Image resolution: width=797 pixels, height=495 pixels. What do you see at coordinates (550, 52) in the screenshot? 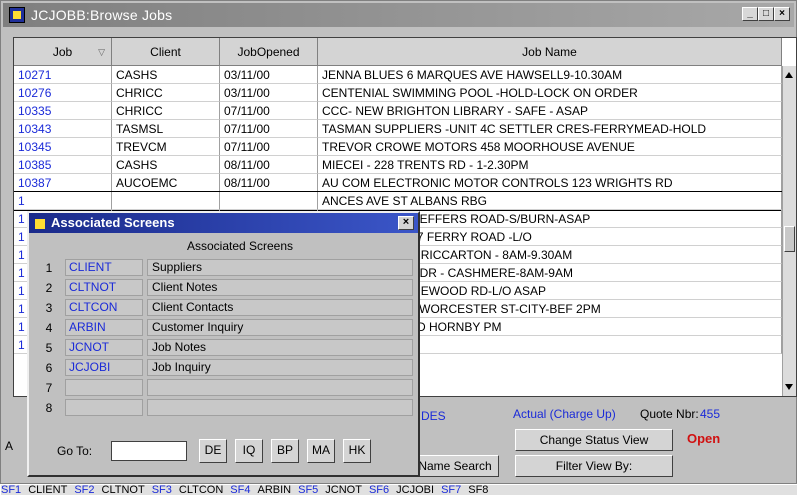
I see `column-header-job-name: Job Name` at bounding box center [550, 52].